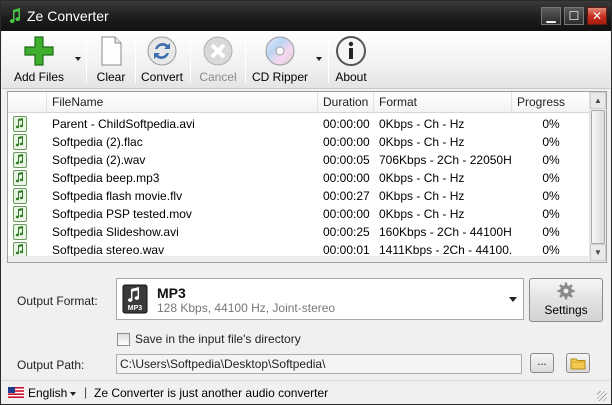  What do you see at coordinates (346, 196) in the screenshot?
I see `cell-duration: 00:00:27` at bounding box center [346, 196].